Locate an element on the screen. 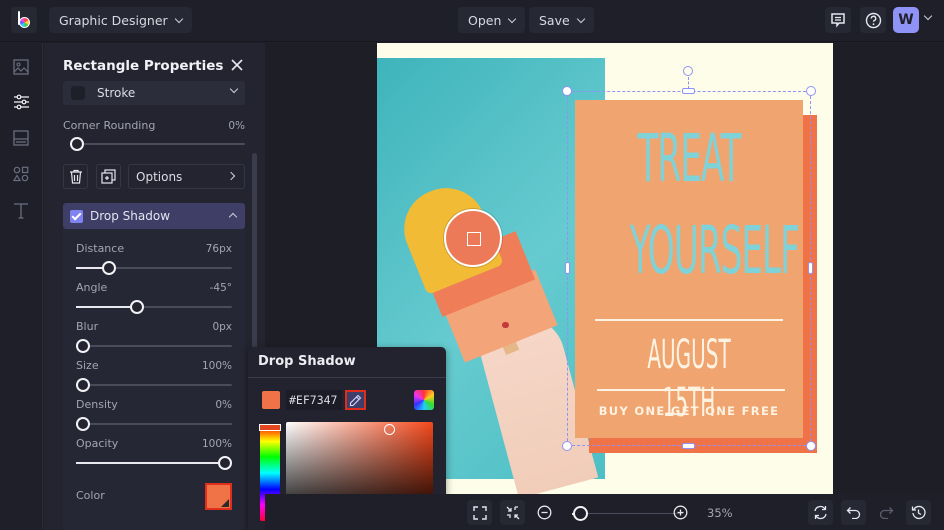 This screenshot has height=530, width=944. rail-item-graphics is located at coordinates (21, 174).